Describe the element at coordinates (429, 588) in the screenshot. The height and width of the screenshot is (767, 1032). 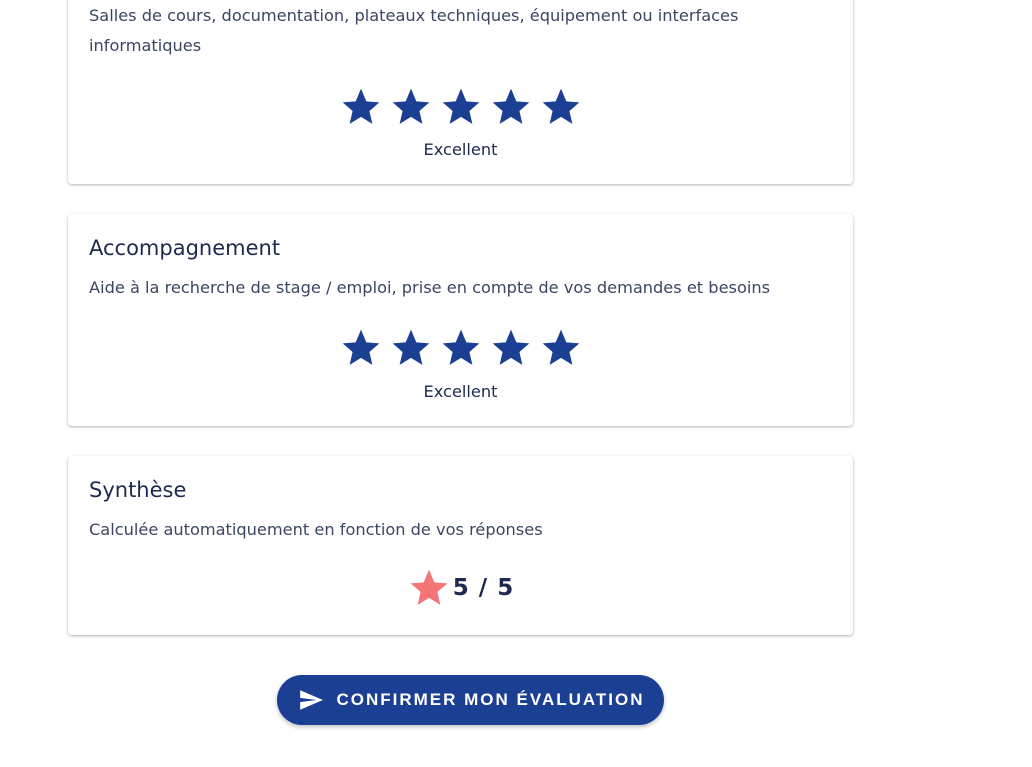
I see `star-icon` at that location.